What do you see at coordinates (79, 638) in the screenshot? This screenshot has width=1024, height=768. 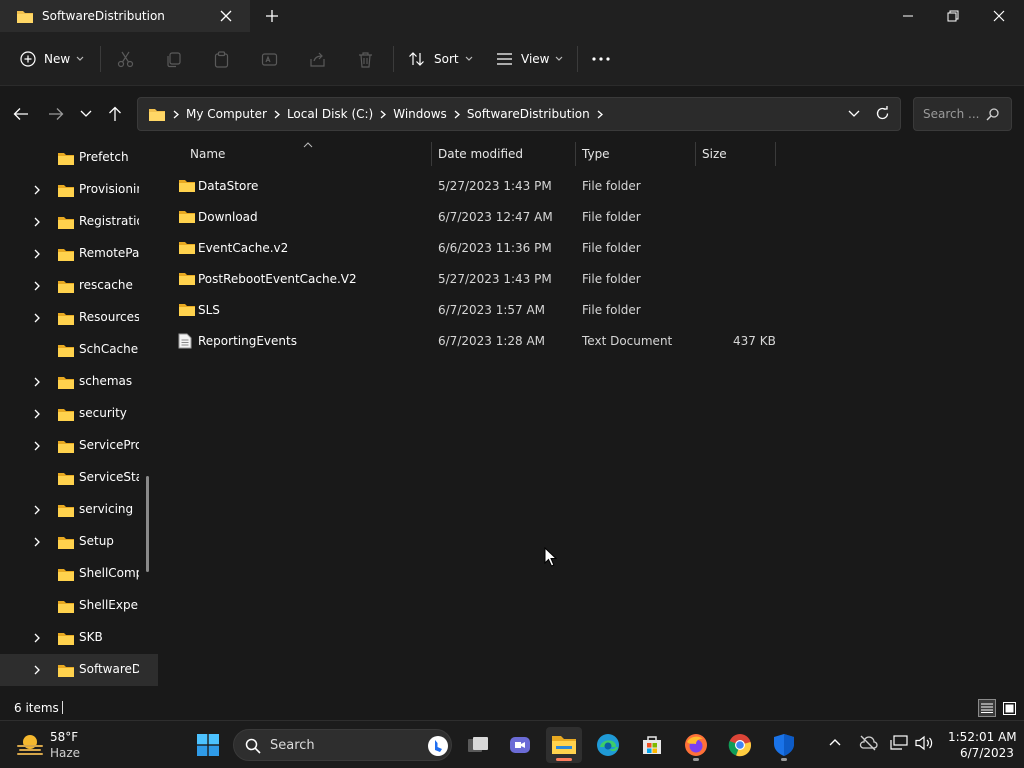 I see `sidebar-item: SKB` at bounding box center [79, 638].